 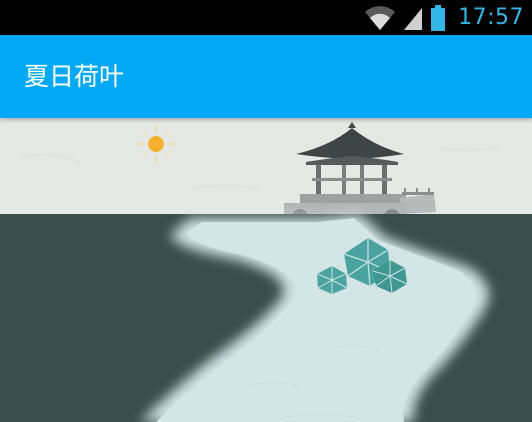 I want to click on battery-icon, so click(x=438, y=17).